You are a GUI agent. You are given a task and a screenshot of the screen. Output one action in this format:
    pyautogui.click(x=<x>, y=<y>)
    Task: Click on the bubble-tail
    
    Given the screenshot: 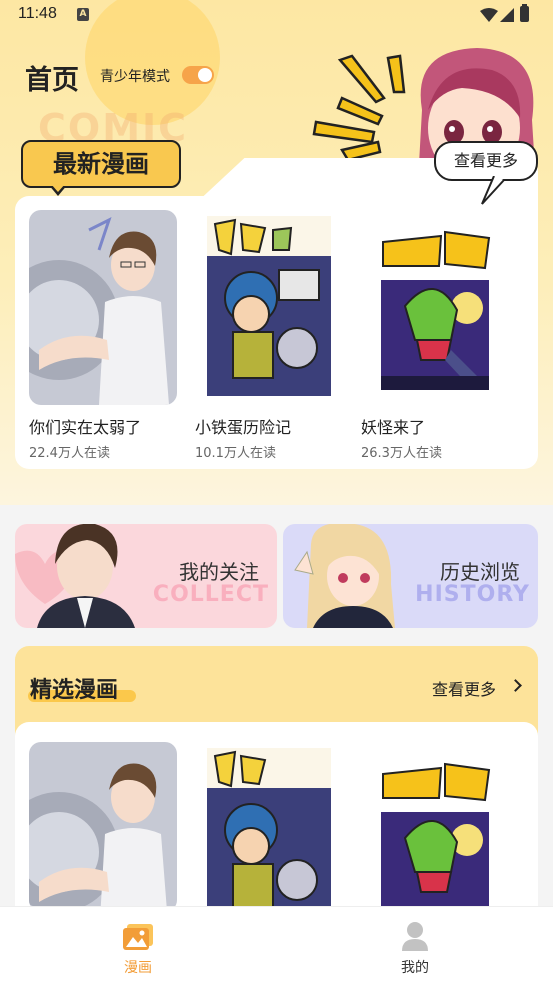 What is the action you would take?
    pyautogui.click(x=493, y=190)
    